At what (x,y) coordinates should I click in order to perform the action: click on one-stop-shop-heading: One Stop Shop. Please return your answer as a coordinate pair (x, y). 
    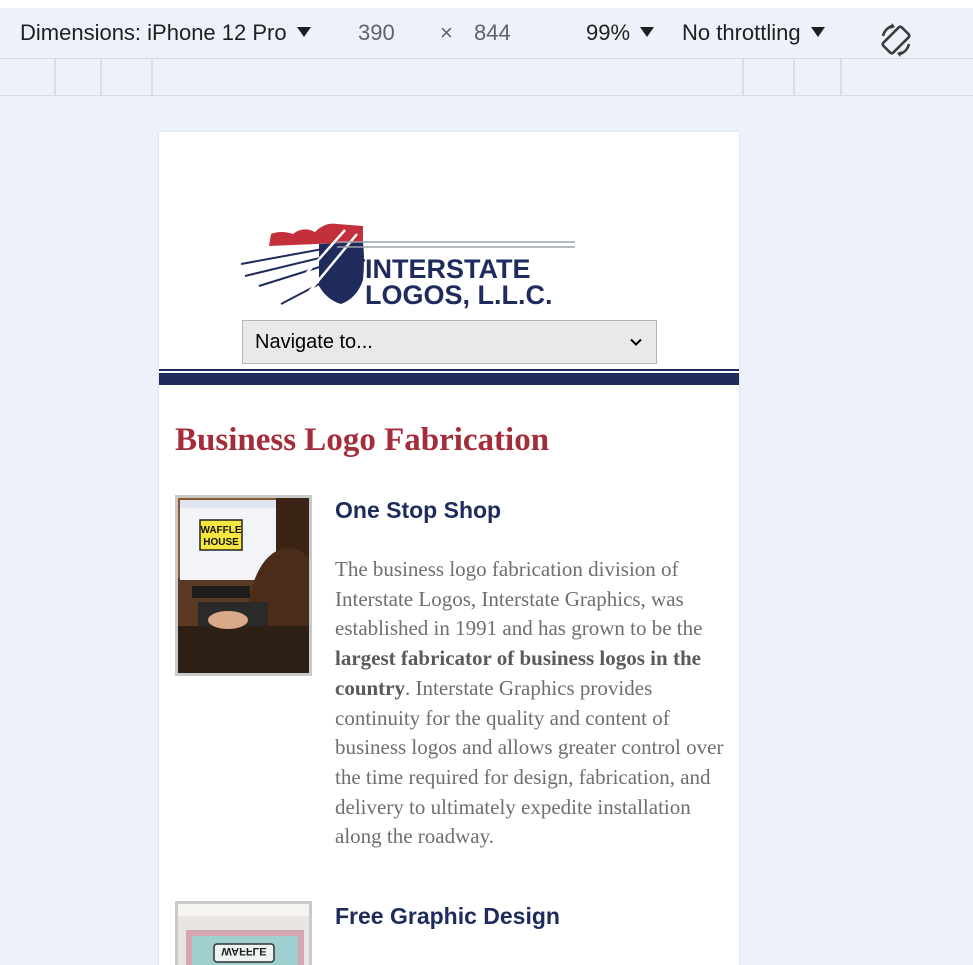
    Looking at the image, I should click on (418, 510).